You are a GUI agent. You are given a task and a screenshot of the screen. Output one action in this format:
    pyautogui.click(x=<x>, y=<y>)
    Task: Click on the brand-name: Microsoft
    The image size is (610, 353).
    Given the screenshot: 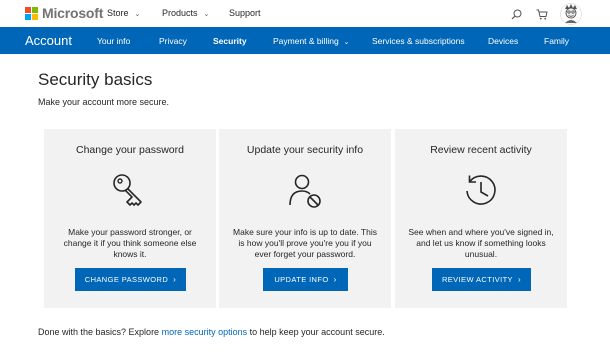 What is the action you would take?
    pyautogui.click(x=72, y=13)
    